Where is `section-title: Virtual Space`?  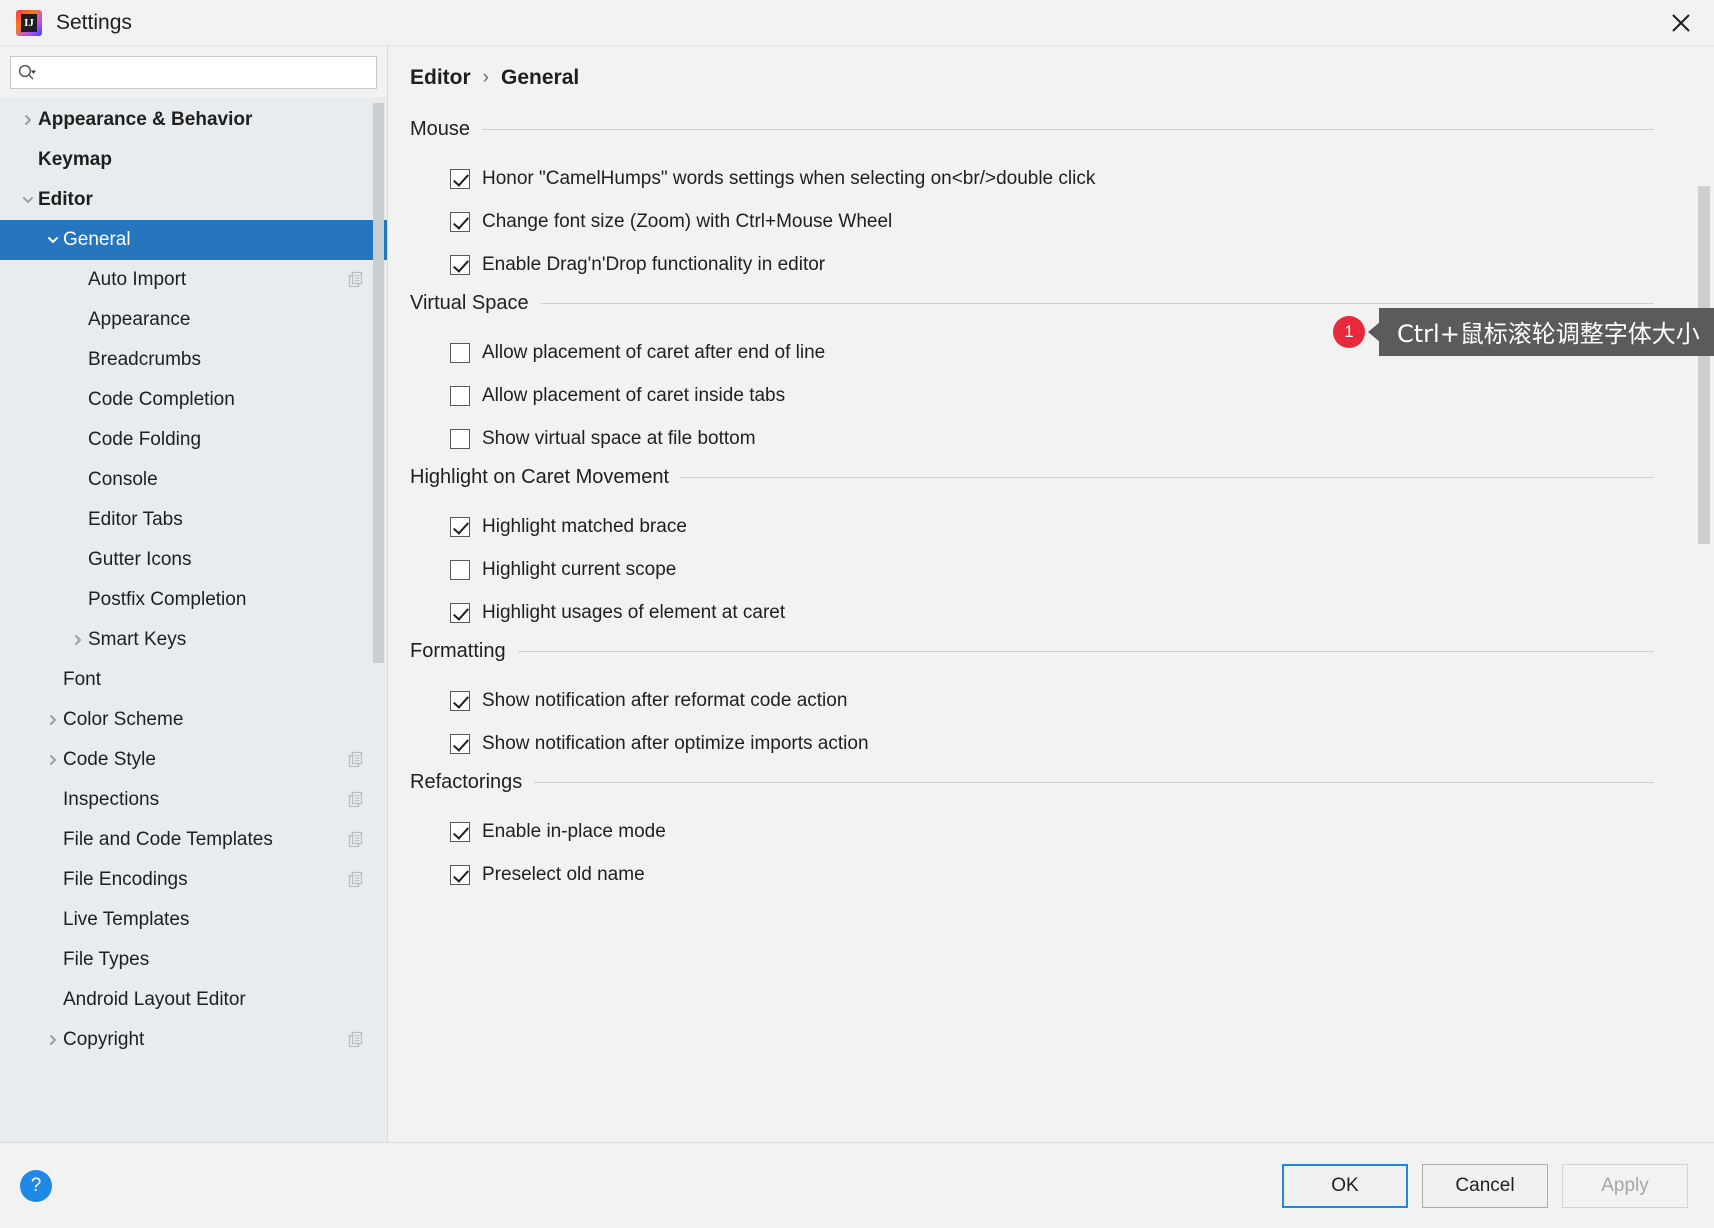 section-title: Virtual Space is located at coordinates (469, 303).